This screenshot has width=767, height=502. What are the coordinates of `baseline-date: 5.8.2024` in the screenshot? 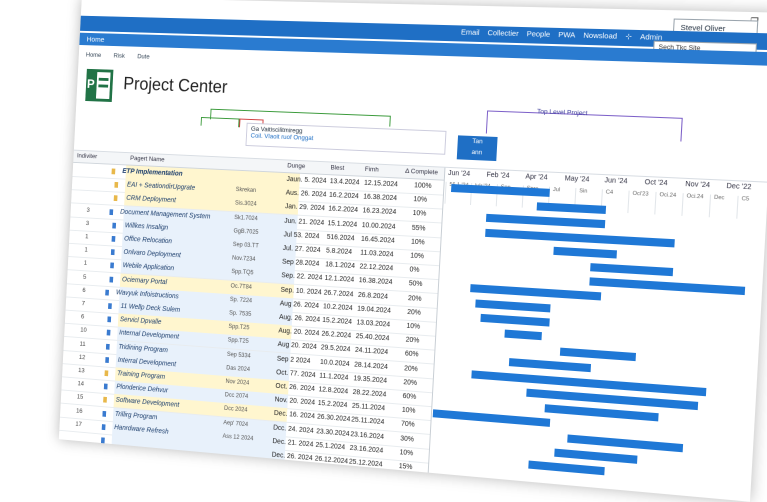 It's located at (339, 251).